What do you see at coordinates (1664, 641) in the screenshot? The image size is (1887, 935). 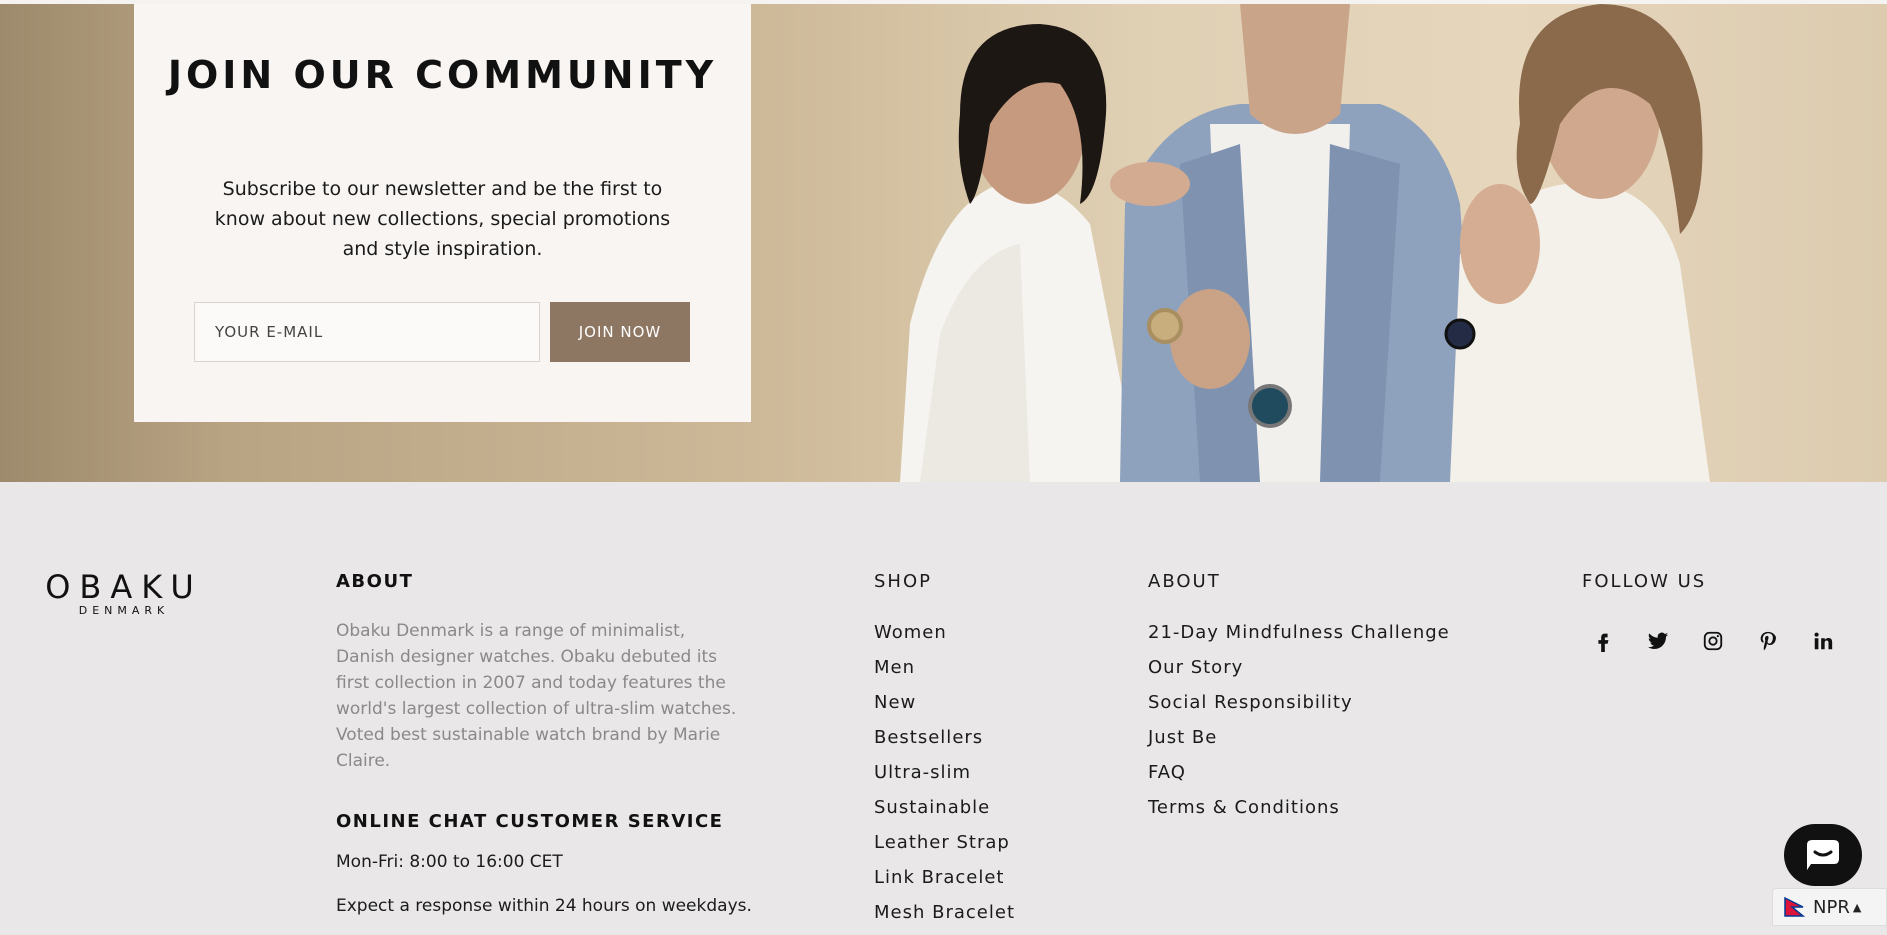 I see `twitter-icon` at bounding box center [1664, 641].